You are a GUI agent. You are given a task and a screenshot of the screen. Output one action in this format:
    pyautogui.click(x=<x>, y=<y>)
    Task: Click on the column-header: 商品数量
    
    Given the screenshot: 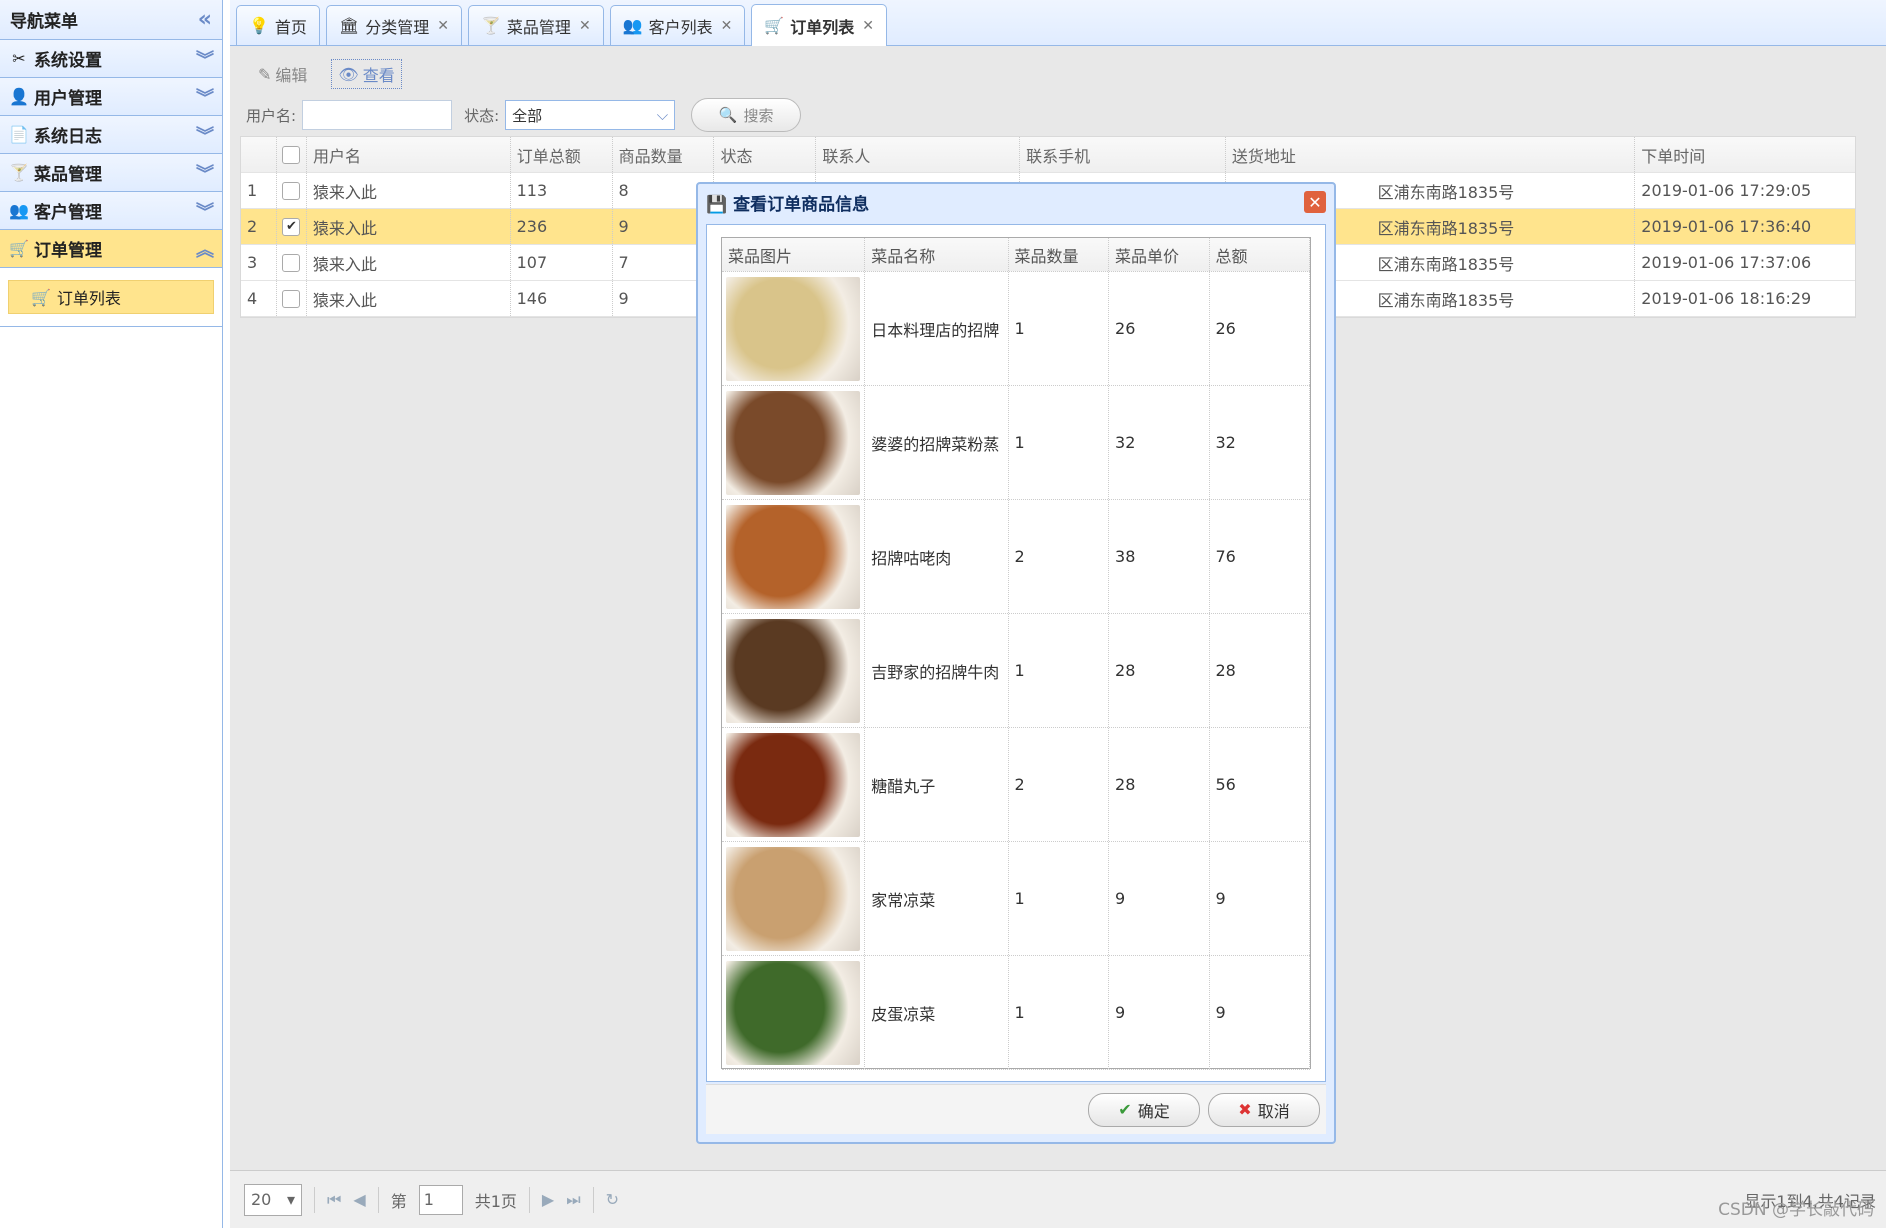 What is the action you would take?
    pyautogui.click(x=664, y=154)
    